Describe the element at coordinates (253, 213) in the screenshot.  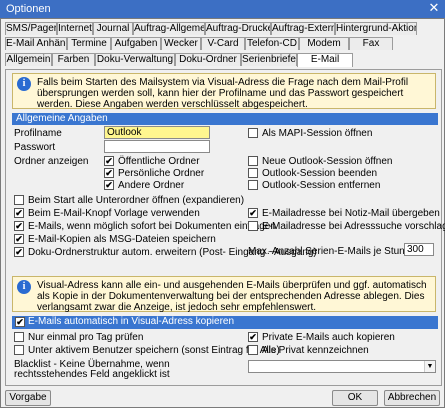
I see `checkbox-e-mailadresse-bei-notiz-mail-übergeben: ✔` at that location.